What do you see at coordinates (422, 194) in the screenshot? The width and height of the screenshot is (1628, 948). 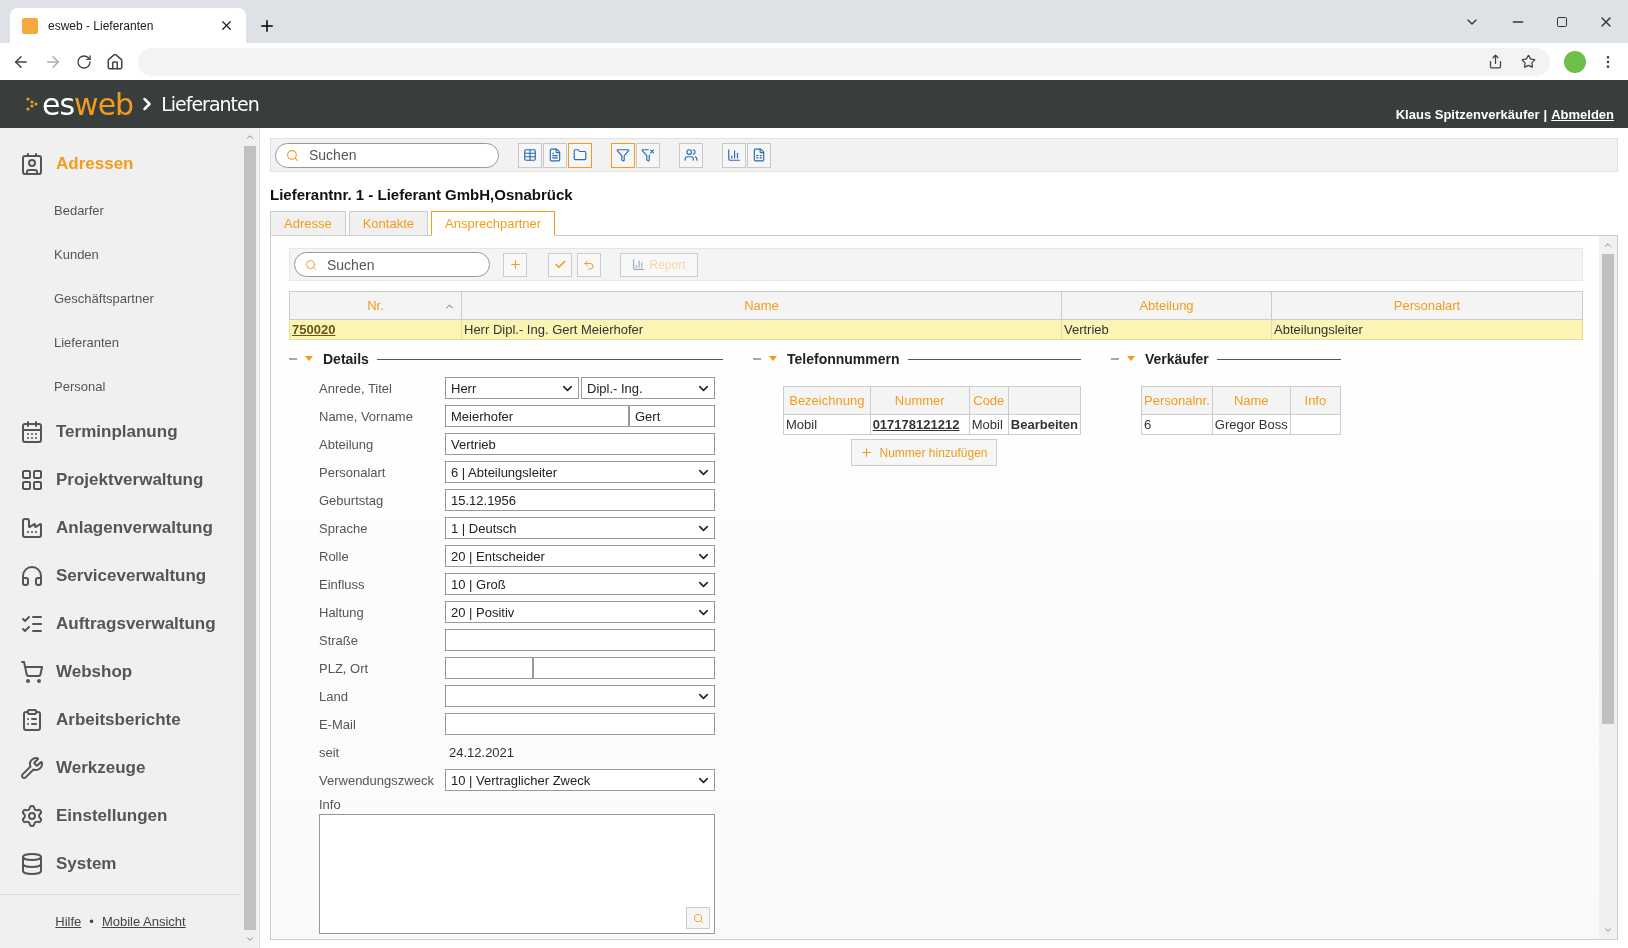 I see `page-title: Lieferantnr. 1 - Lieferant GmbH,Osnabrück` at bounding box center [422, 194].